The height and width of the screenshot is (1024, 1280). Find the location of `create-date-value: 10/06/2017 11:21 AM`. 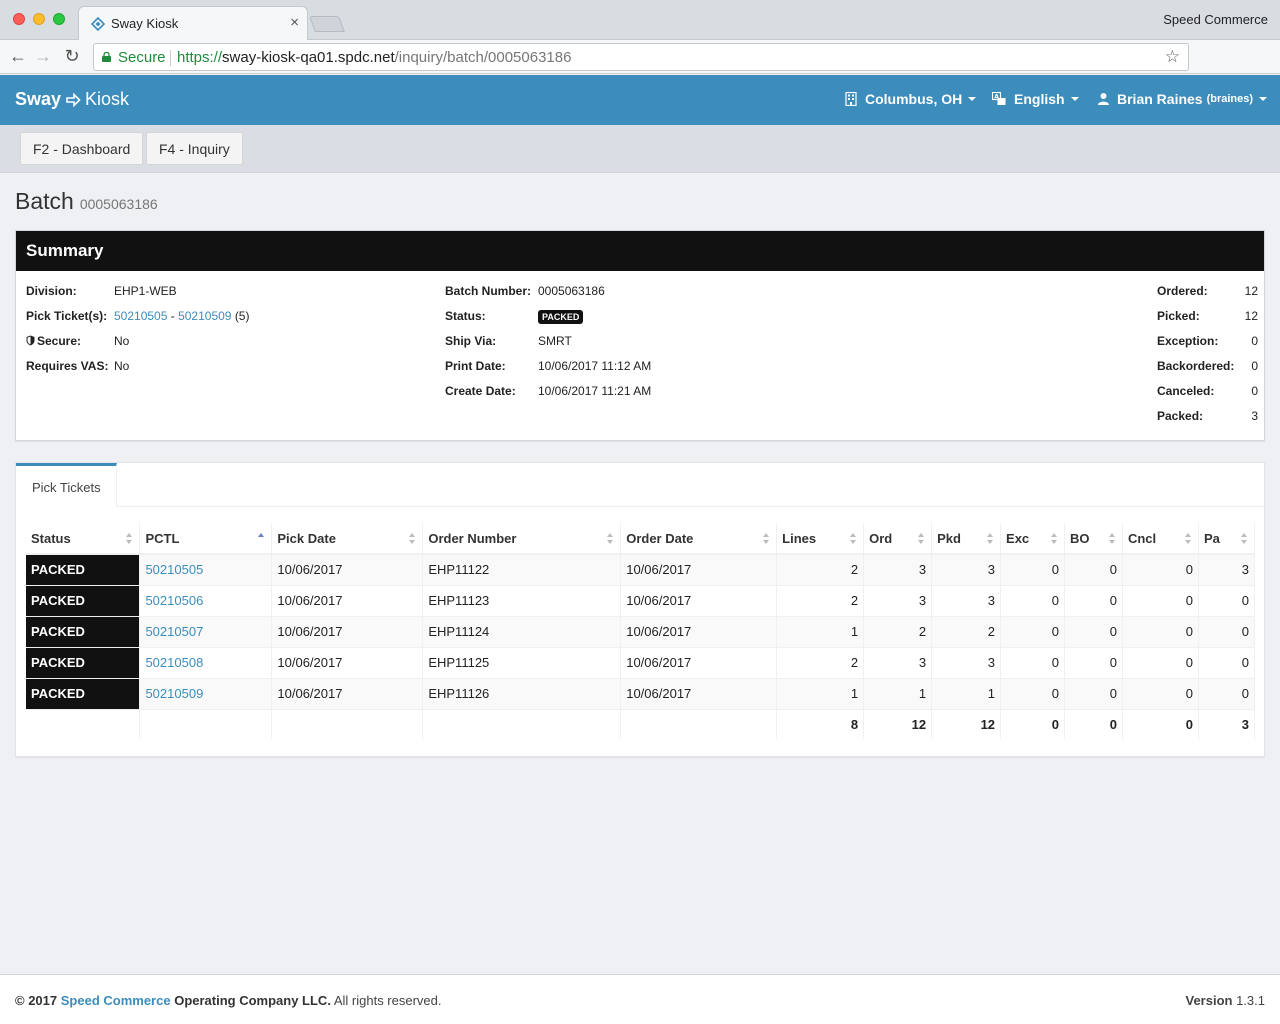

create-date-value: 10/06/2017 11:21 AM is located at coordinates (595, 391).